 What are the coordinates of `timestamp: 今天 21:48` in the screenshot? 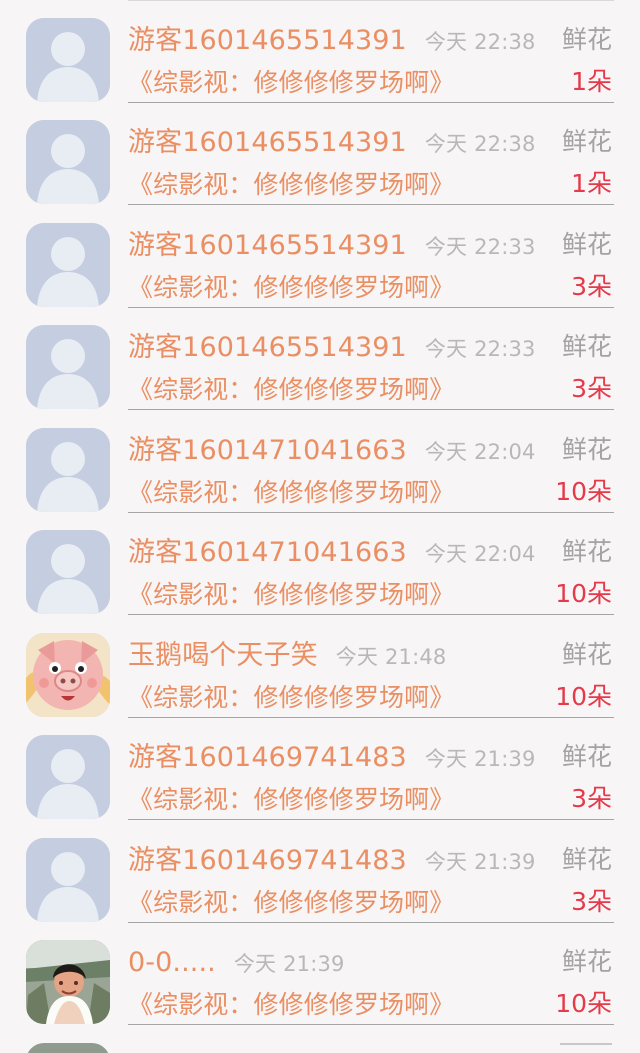 It's located at (391, 657).